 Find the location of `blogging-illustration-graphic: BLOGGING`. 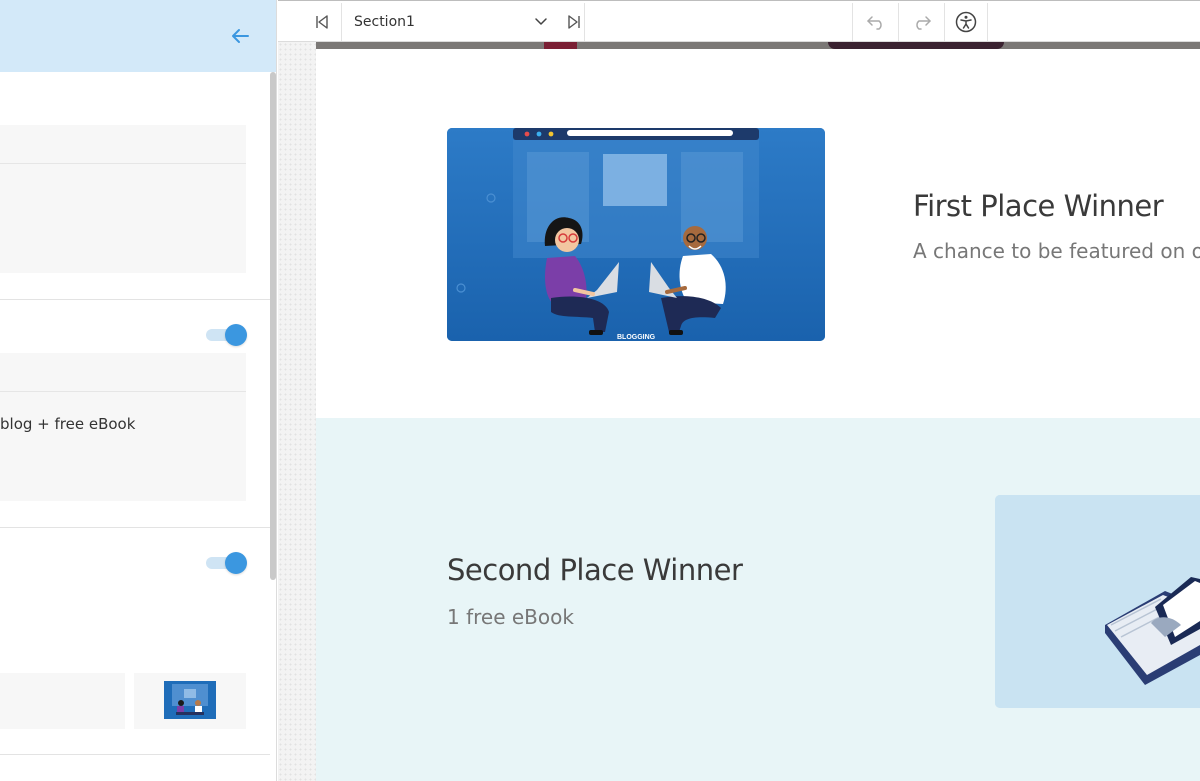

blogging-illustration-graphic: BLOGGING is located at coordinates (636, 234).